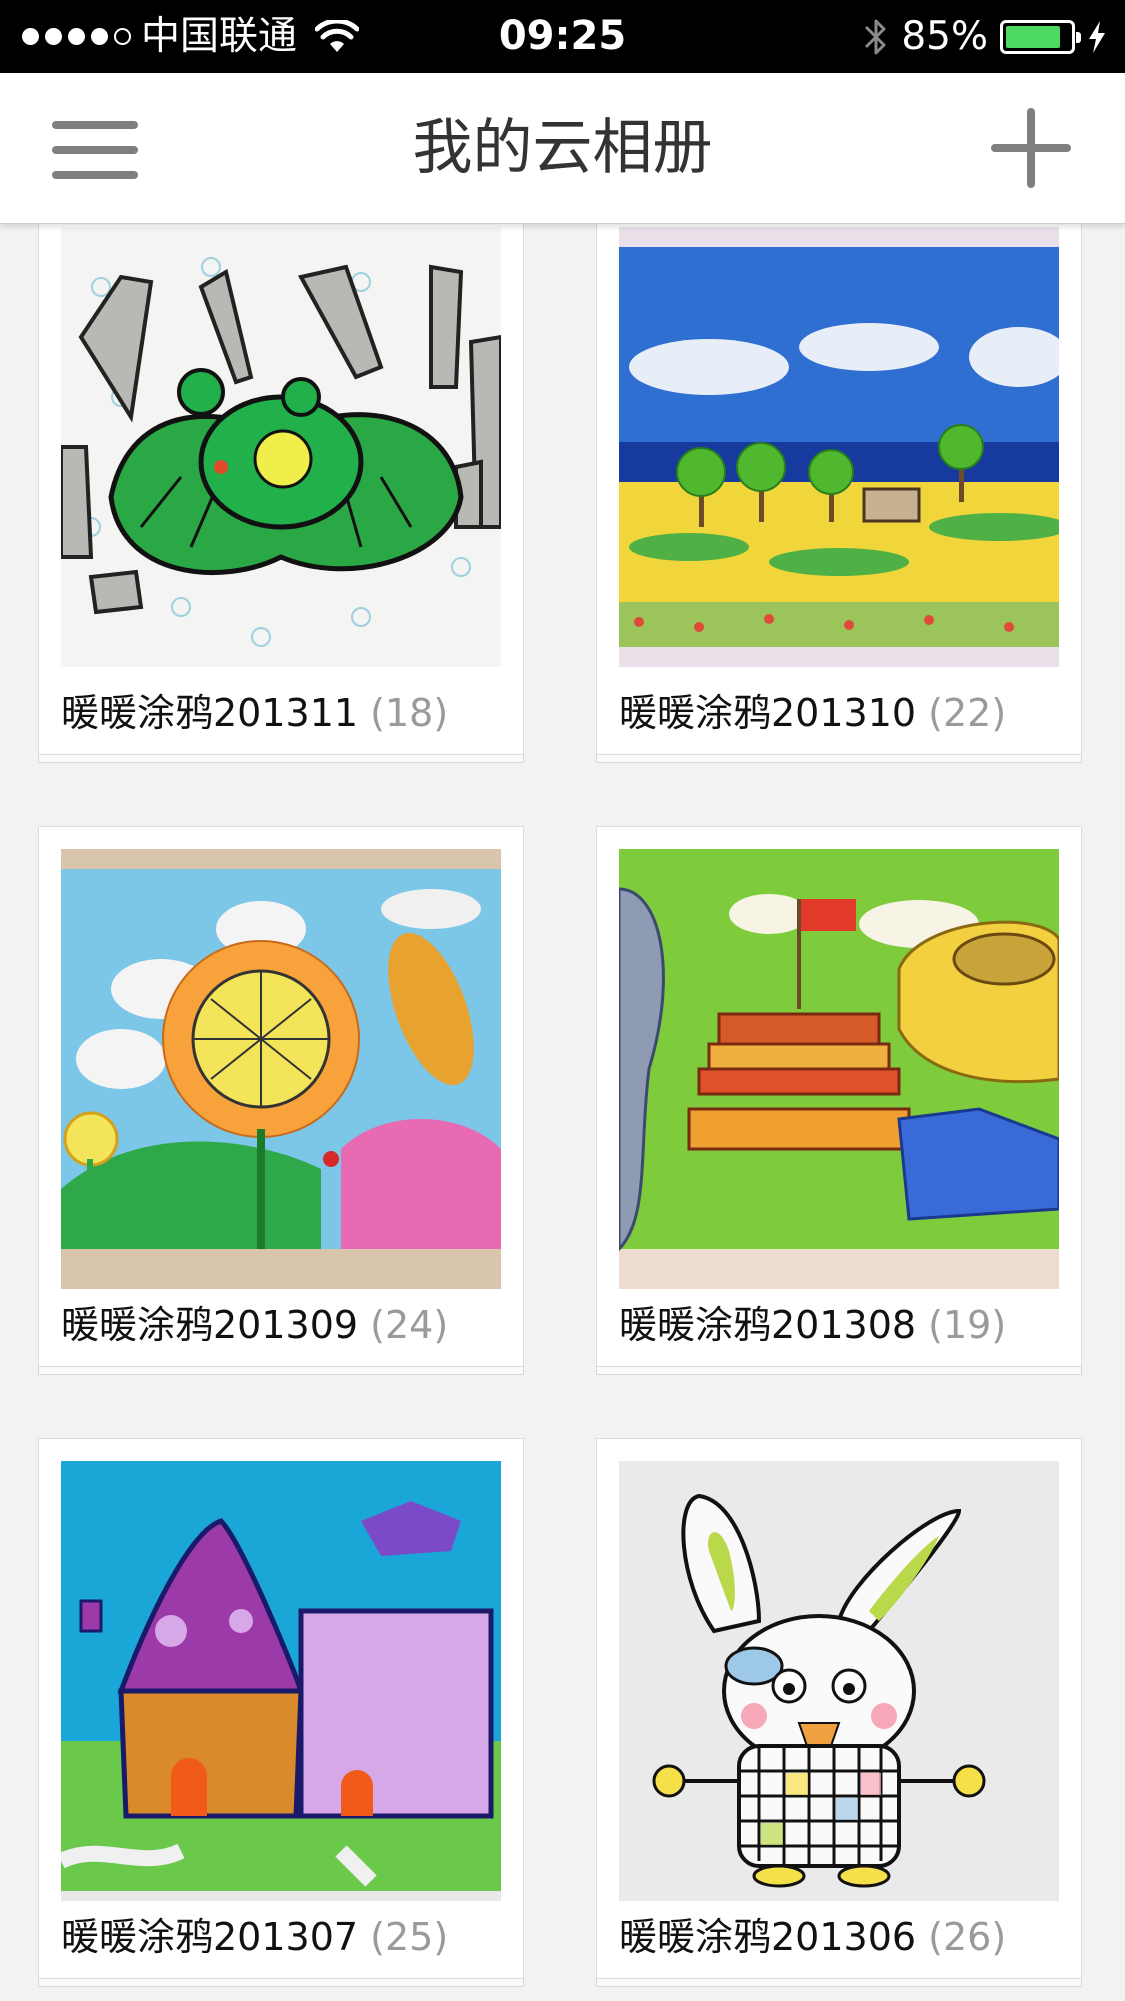 This screenshot has height=2001, width=1125. I want to click on album-card: 暖暖涂鸦201307 (25), so click(281, 1712).